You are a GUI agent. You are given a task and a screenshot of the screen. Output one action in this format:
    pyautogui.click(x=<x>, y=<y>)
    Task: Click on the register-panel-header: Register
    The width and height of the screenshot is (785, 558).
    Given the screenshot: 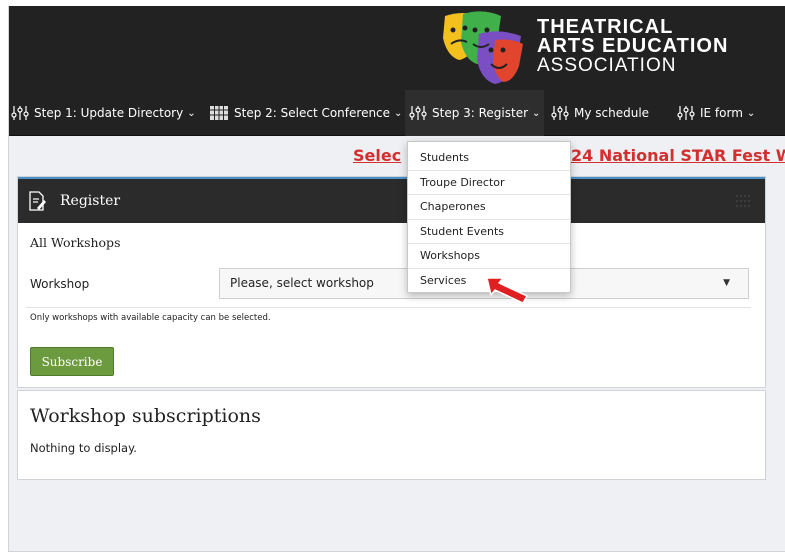 What is the action you would take?
    pyautogui.click(x=391, y=200)
    